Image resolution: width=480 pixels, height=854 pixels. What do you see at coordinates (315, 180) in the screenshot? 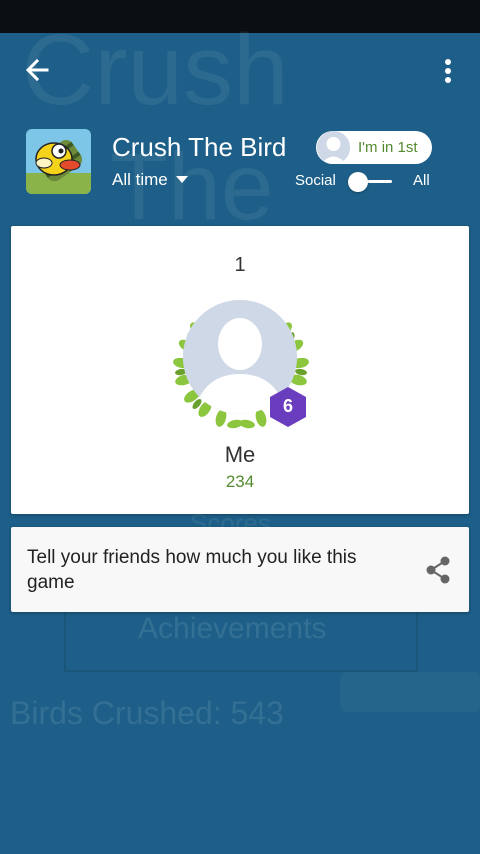
I see `toggle-social-label: Social` at bounding box center [315, 180].